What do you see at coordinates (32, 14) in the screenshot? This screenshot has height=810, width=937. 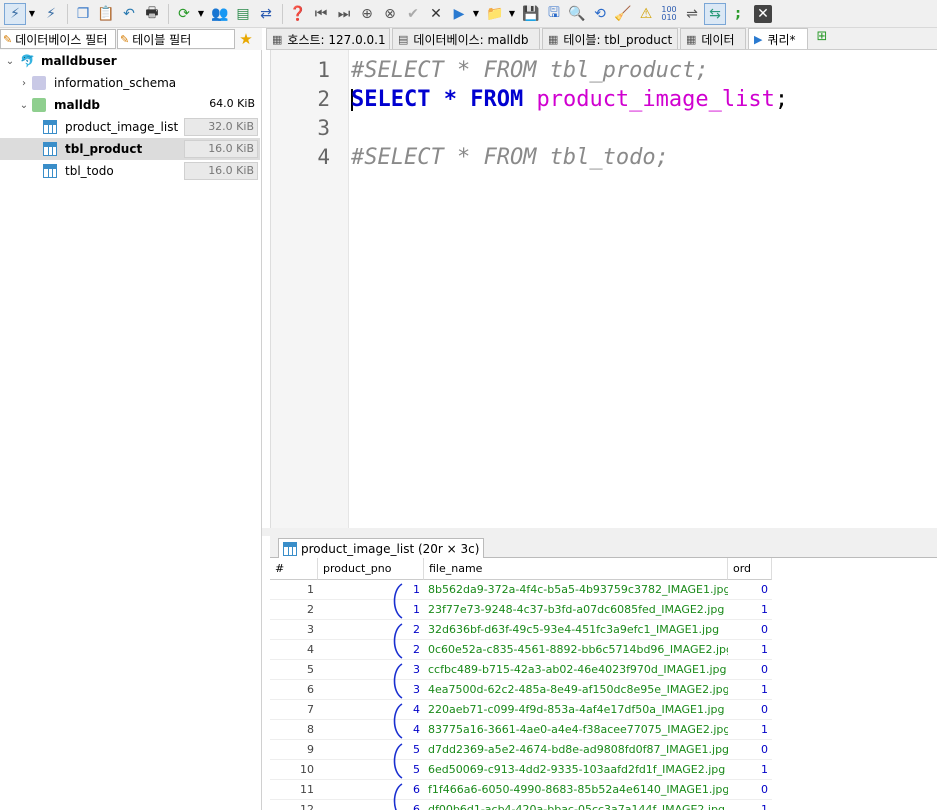 I see `connect-dropdown-icon: ▼` at bounding box center [32, 14].